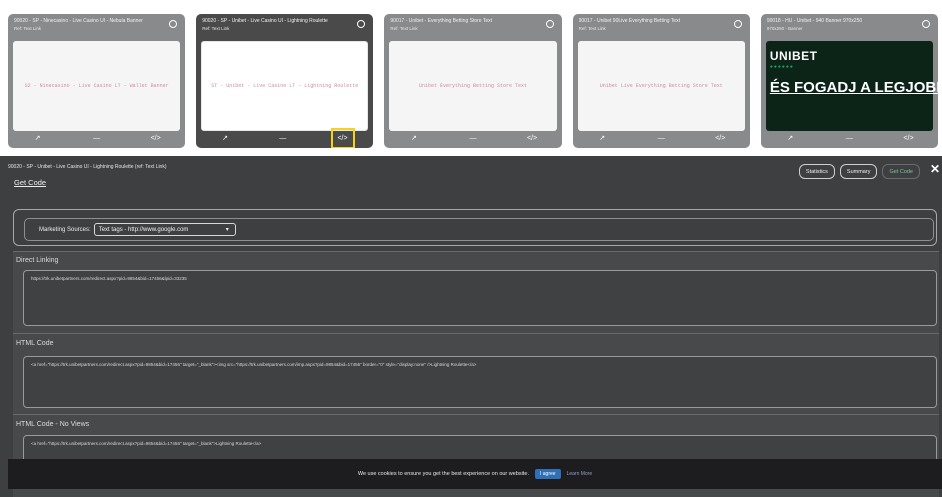 The height and width of the screenshot is (497, 942). Describe the element at coordinates (781, 67) in the screenshot. I see `logo-dots: ●●●●●●` at that location.